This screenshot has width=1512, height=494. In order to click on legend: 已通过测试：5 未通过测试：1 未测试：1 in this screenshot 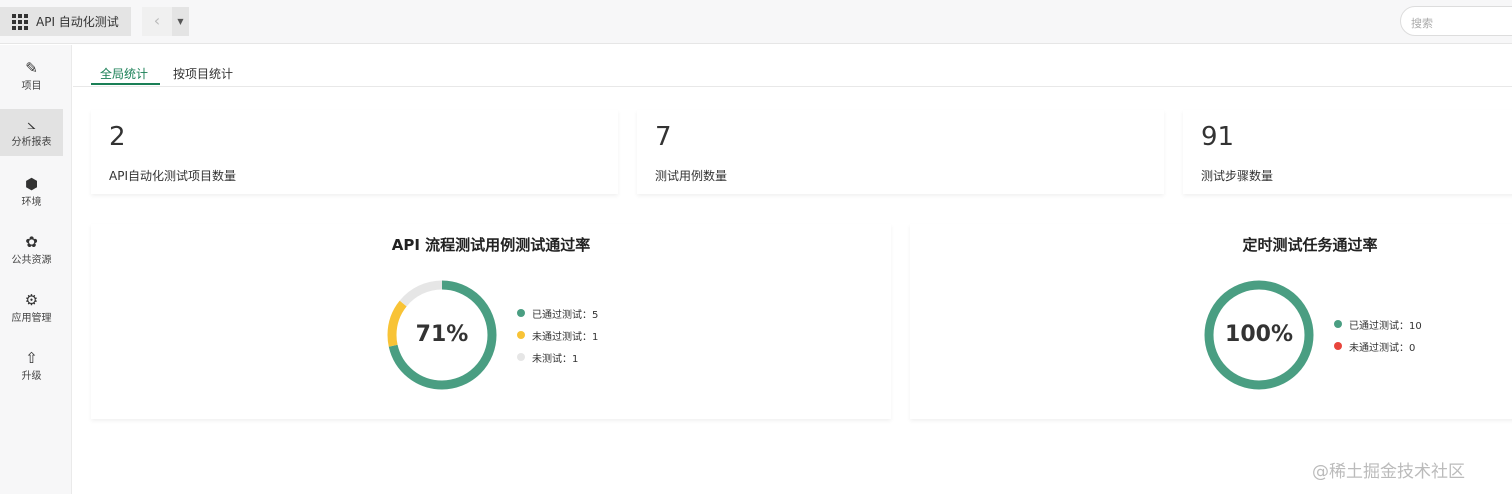, I will do `click(557, 335)`.